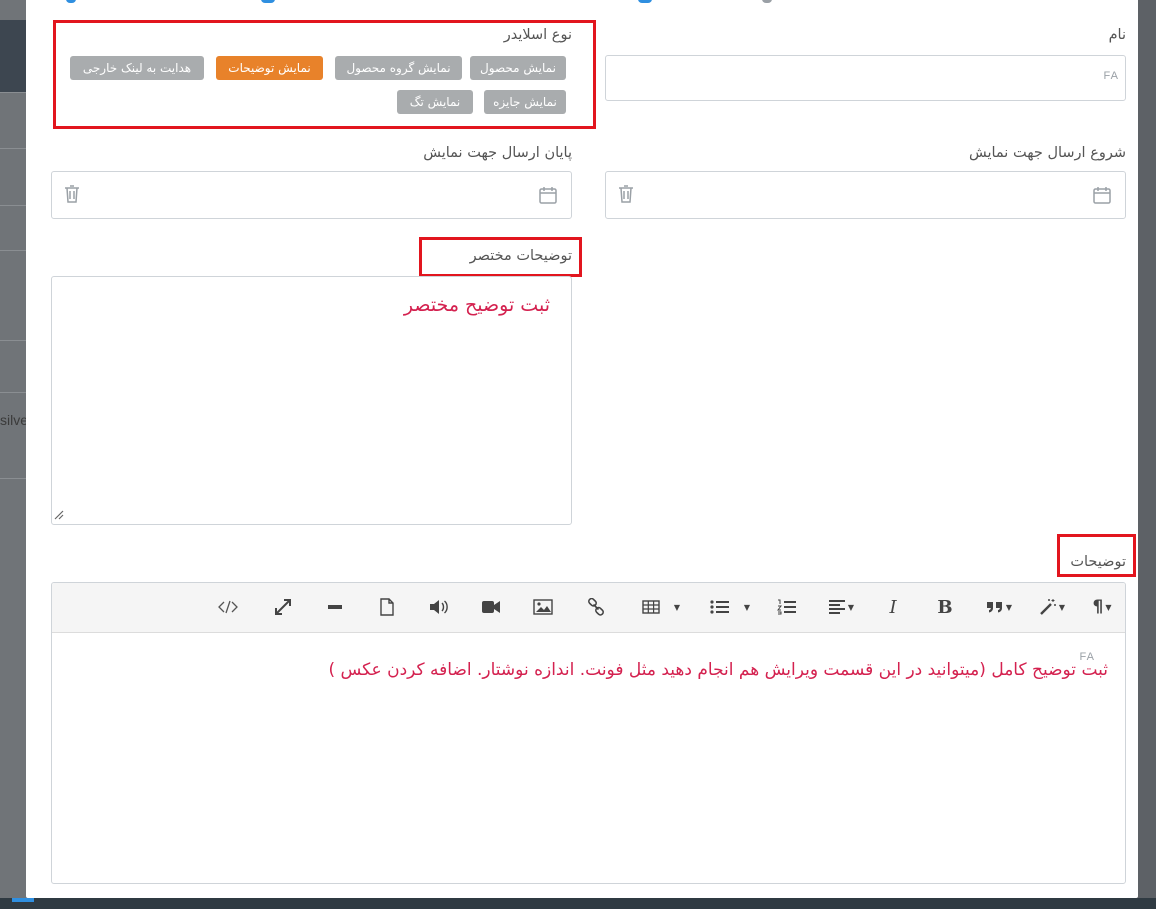 This screenshot has height=909, width=1156. Describe the element at coordinates (439, 607) in the screenshot. I see `audio-icon` at that location.